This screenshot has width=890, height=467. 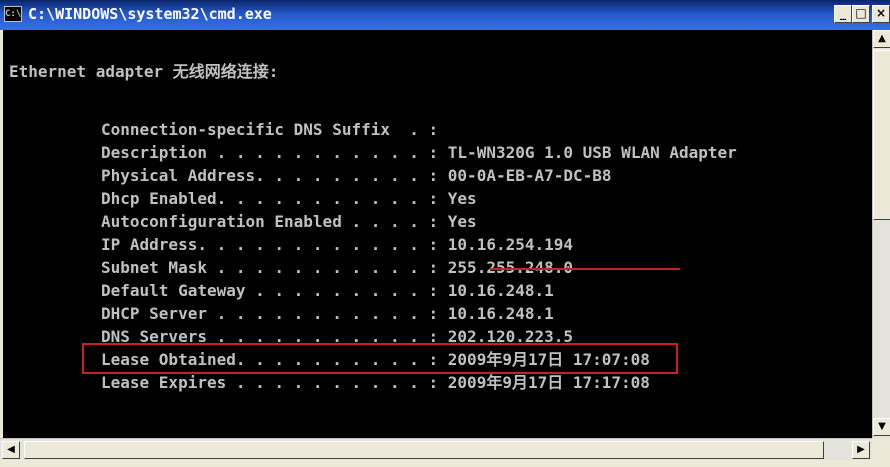 What do you see at coordinates (861, 14) in the screenshot?
I see `maximize-button: □` at bounding box center [861, 14].